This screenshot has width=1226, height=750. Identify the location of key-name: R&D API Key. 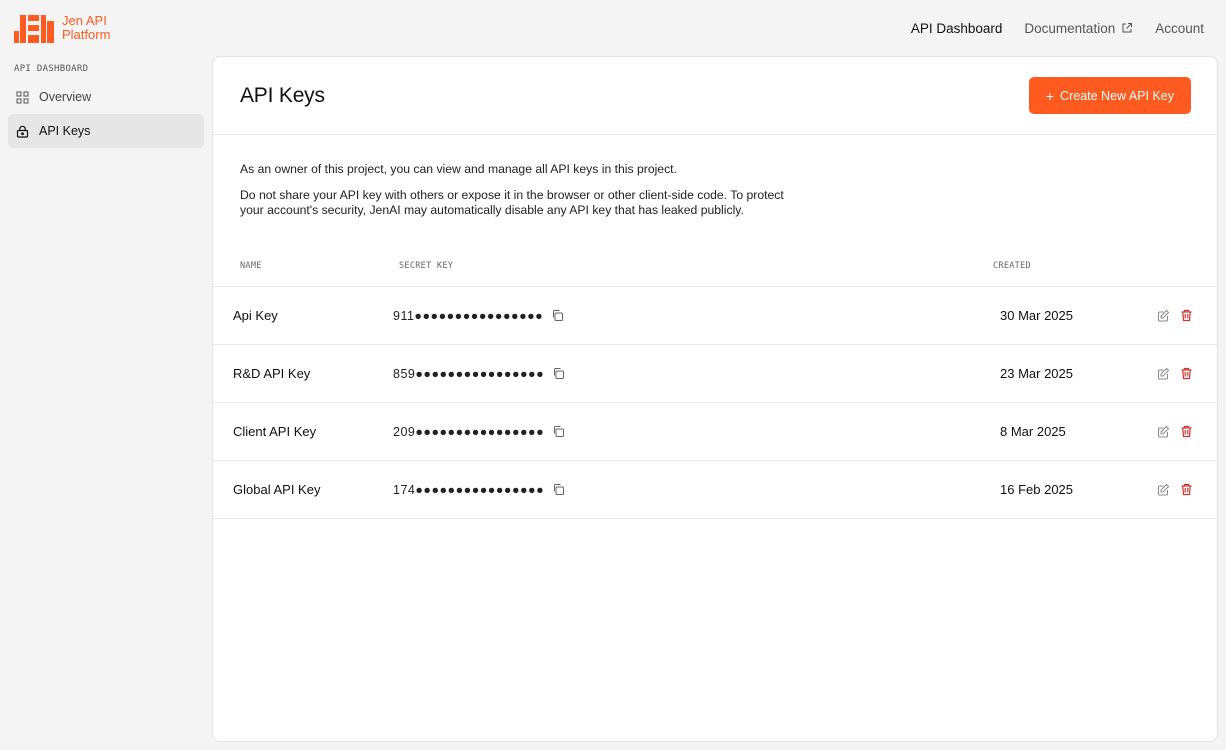
(272, 373).